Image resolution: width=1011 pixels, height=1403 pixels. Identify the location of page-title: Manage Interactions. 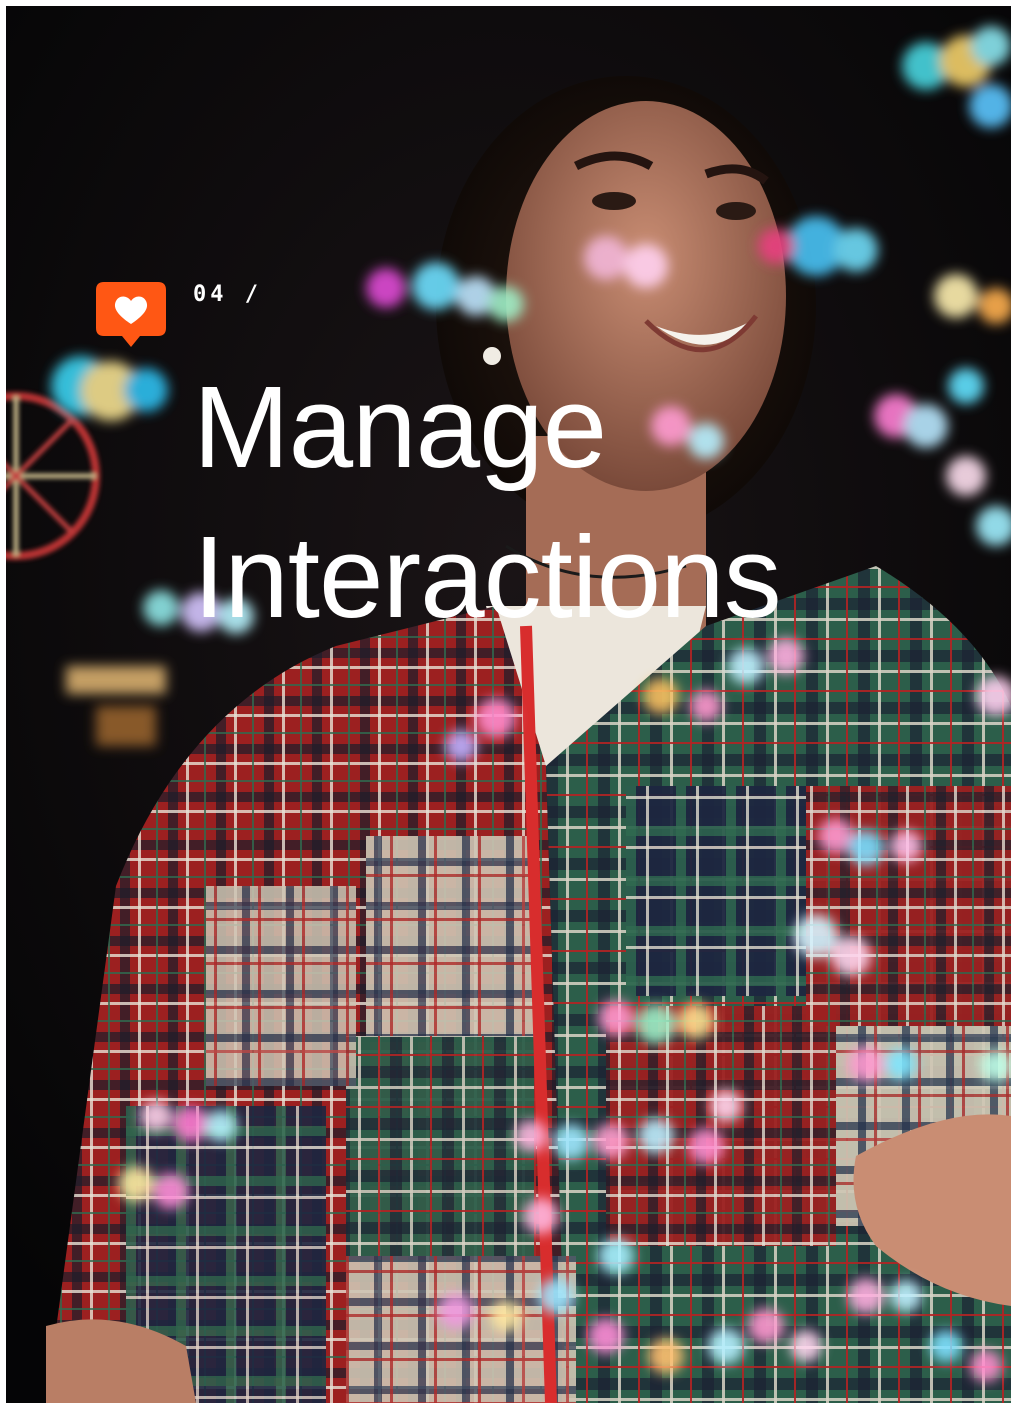
(487, 502).